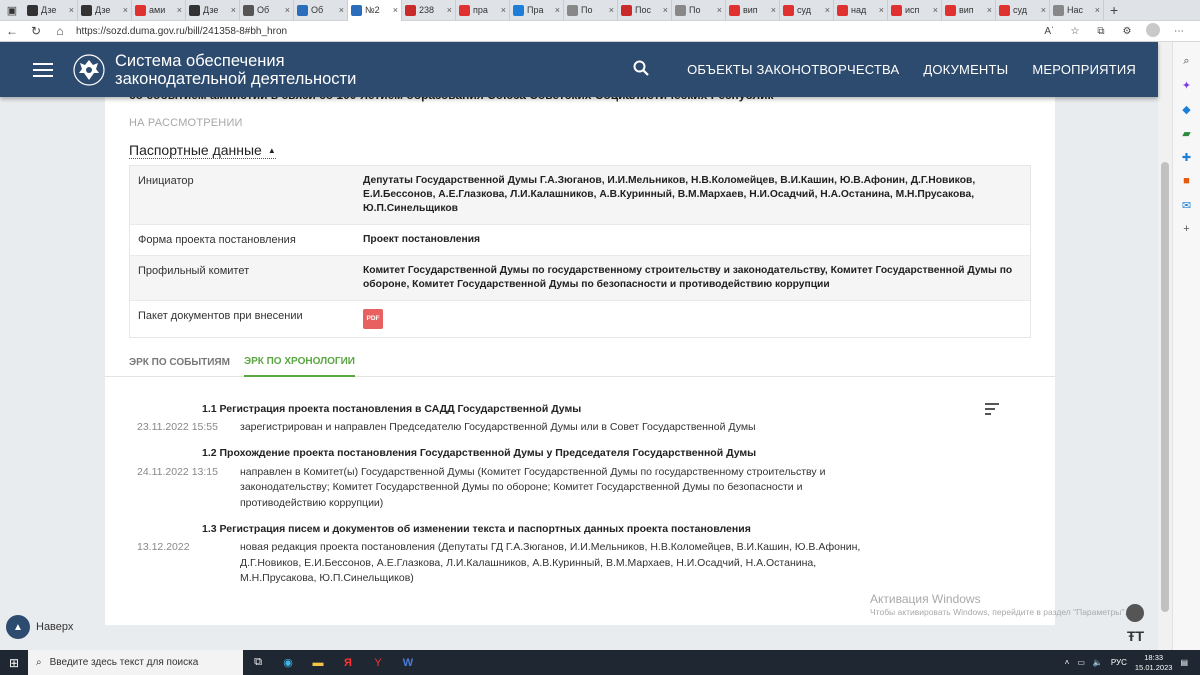 Image resolution: width=1200 pixels, height=675 pixels. What do you see at coordinates (1135, 636) in the screenshot?
I see `font-size-icon: ŦT` at bounding box center [1135, 636].